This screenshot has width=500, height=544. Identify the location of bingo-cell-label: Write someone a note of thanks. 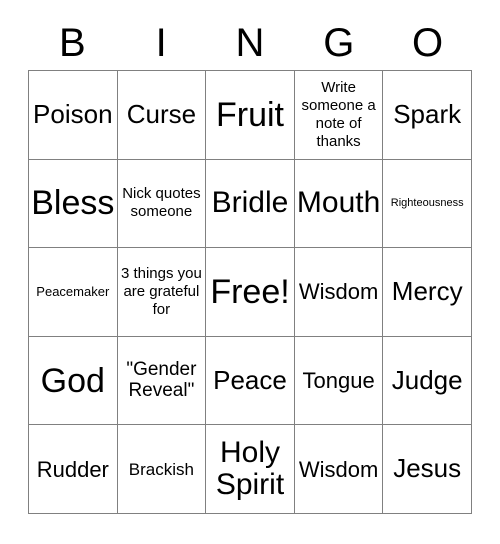
(338, 114).